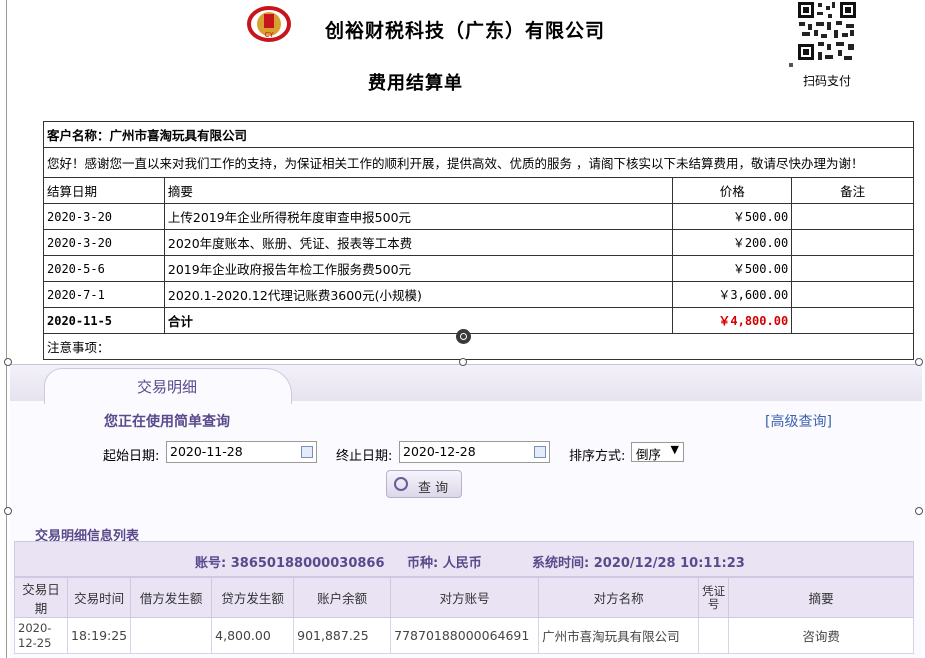 Image resolution: width=925 pixels, height=658 pixels. I want to click on company-name: 创裕财税科技（广东）有限公司, so click(465, 31).